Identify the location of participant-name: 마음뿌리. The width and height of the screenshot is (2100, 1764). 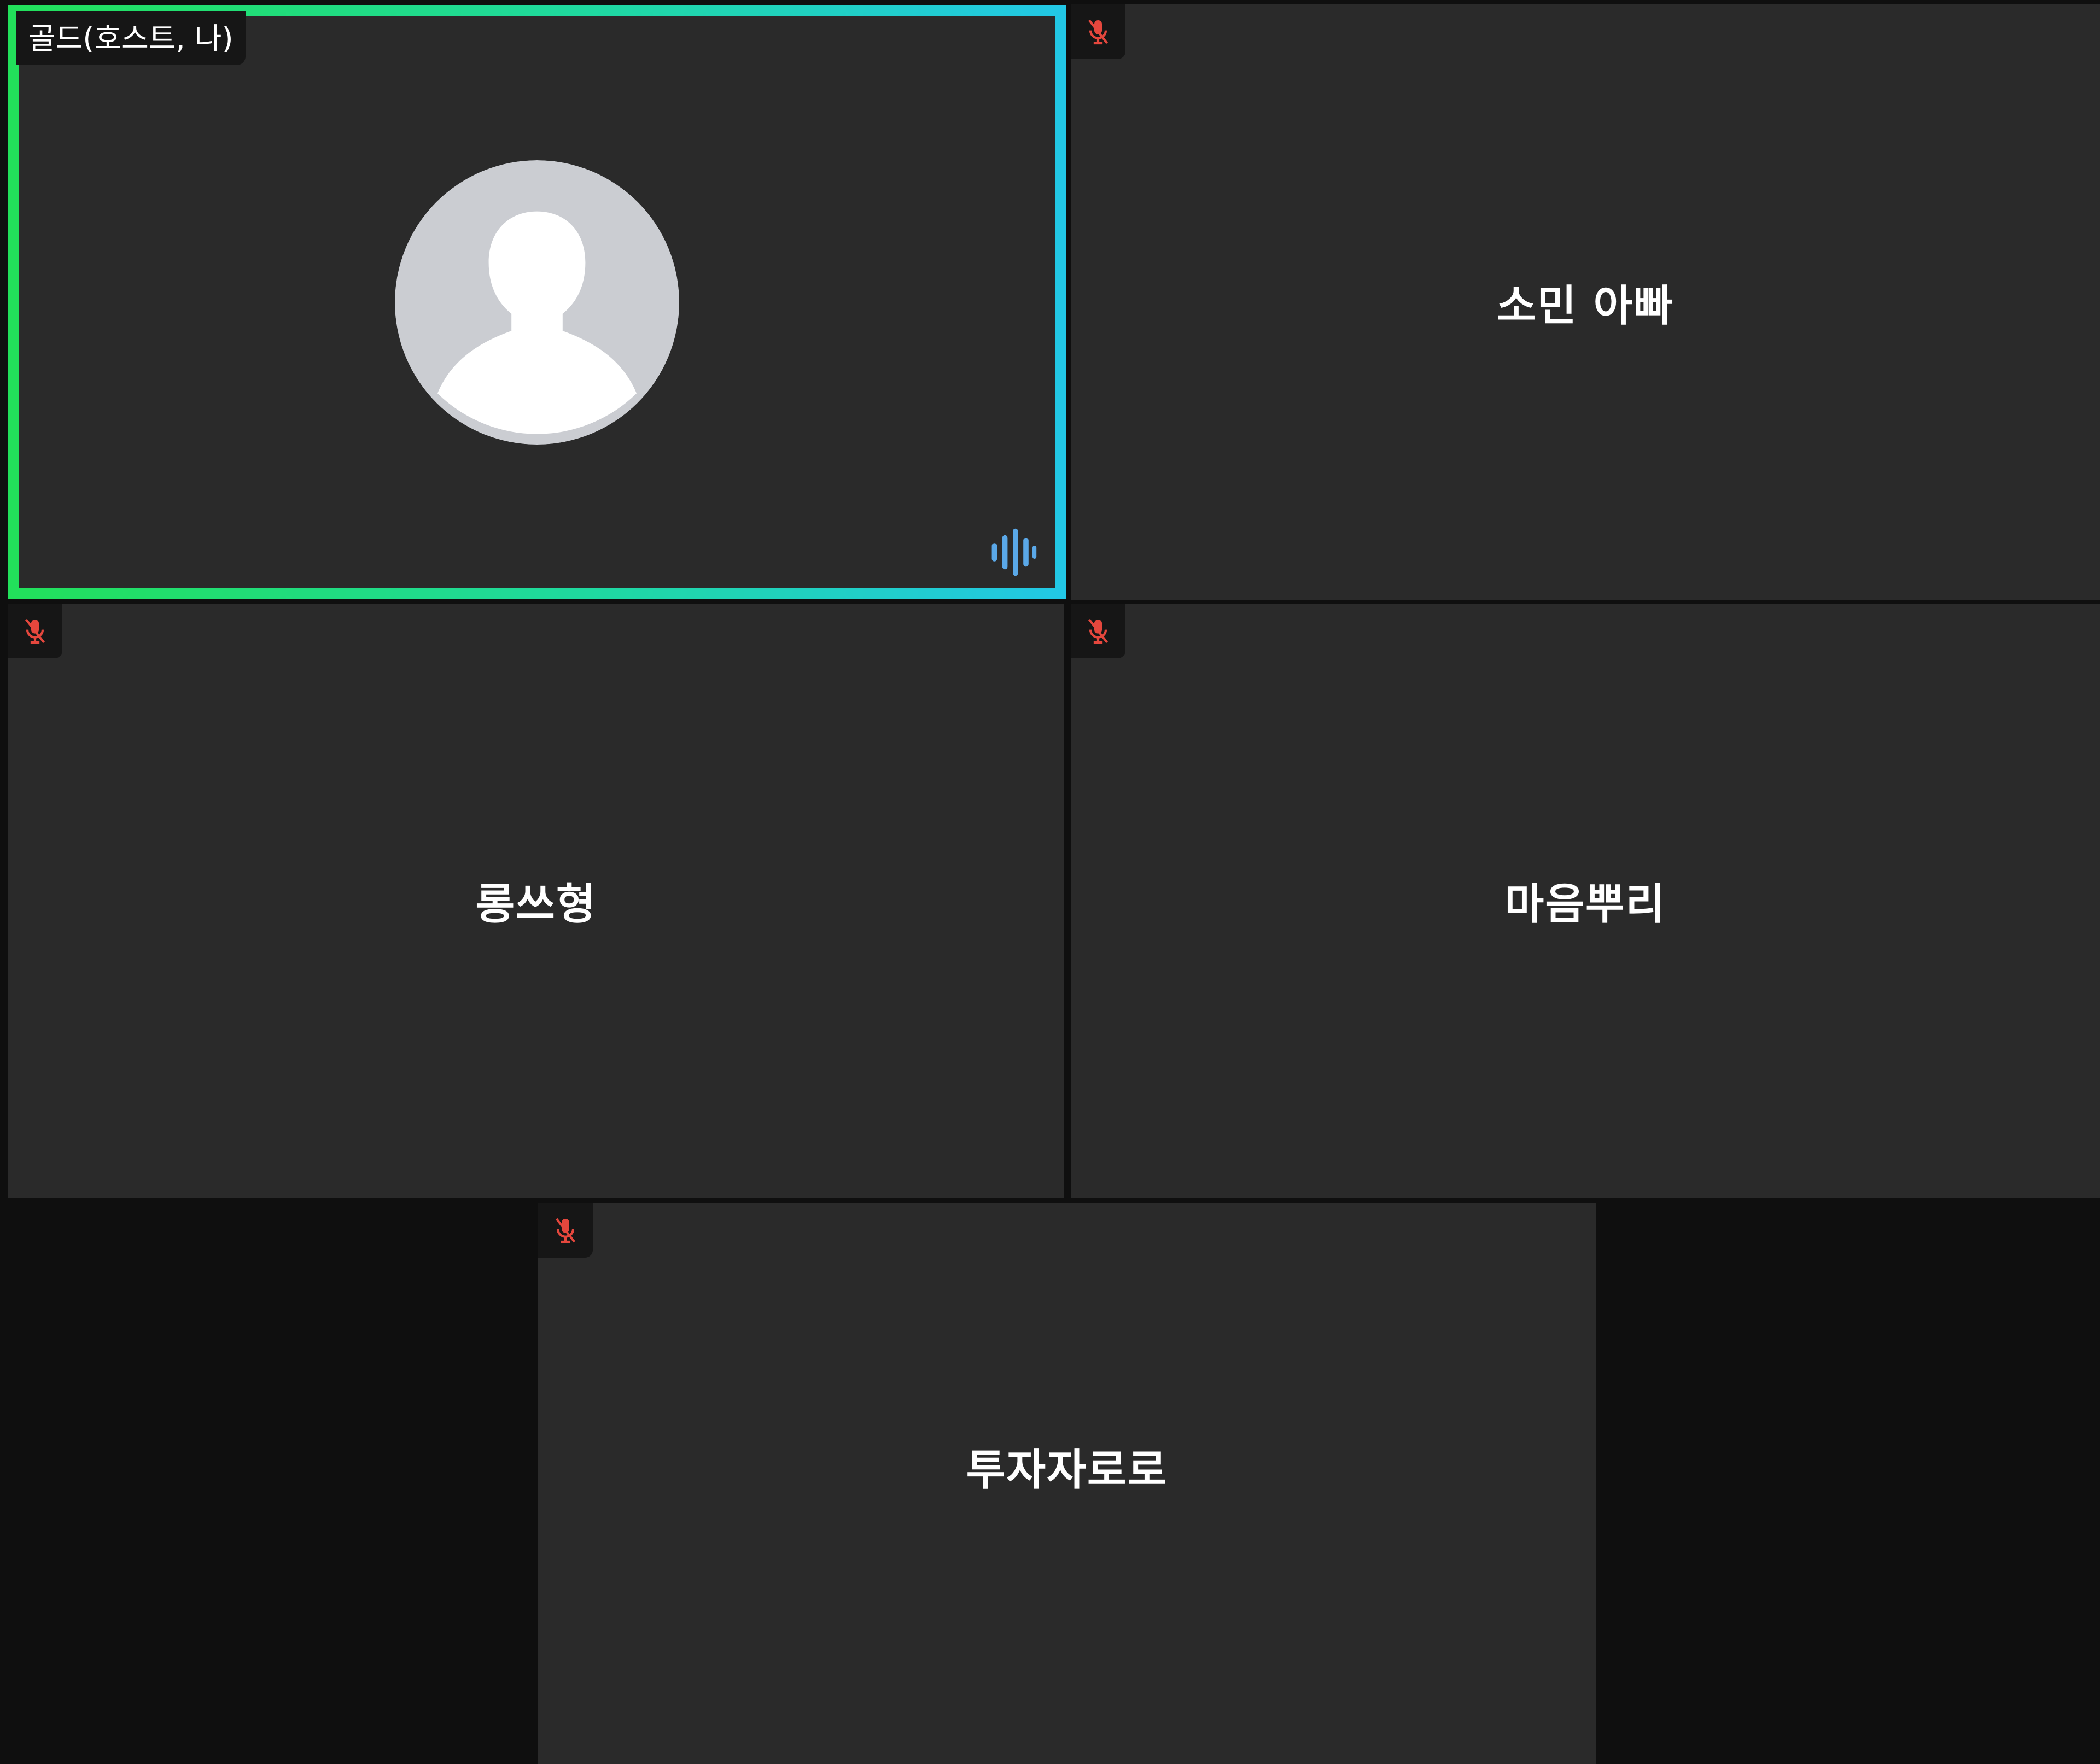
(1585, 904).